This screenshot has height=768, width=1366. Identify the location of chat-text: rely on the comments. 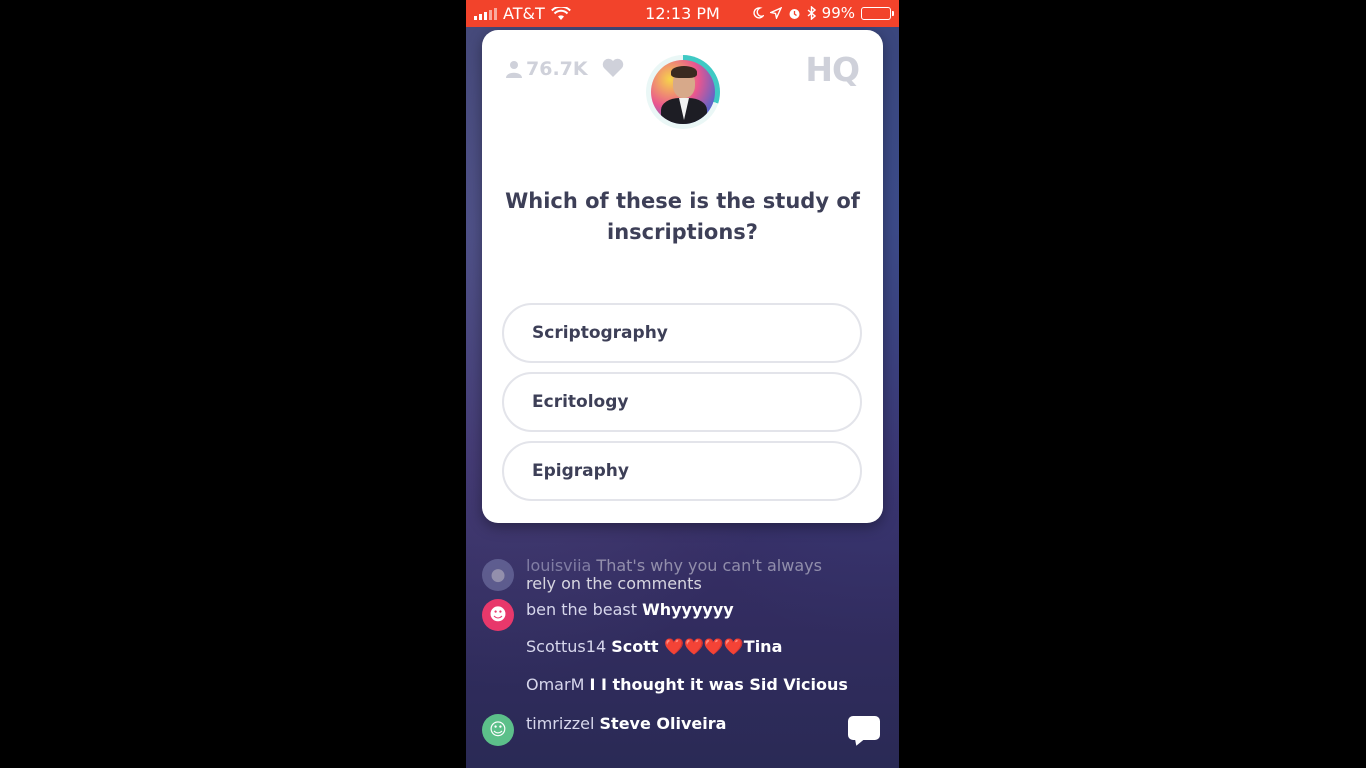
(614, 583).